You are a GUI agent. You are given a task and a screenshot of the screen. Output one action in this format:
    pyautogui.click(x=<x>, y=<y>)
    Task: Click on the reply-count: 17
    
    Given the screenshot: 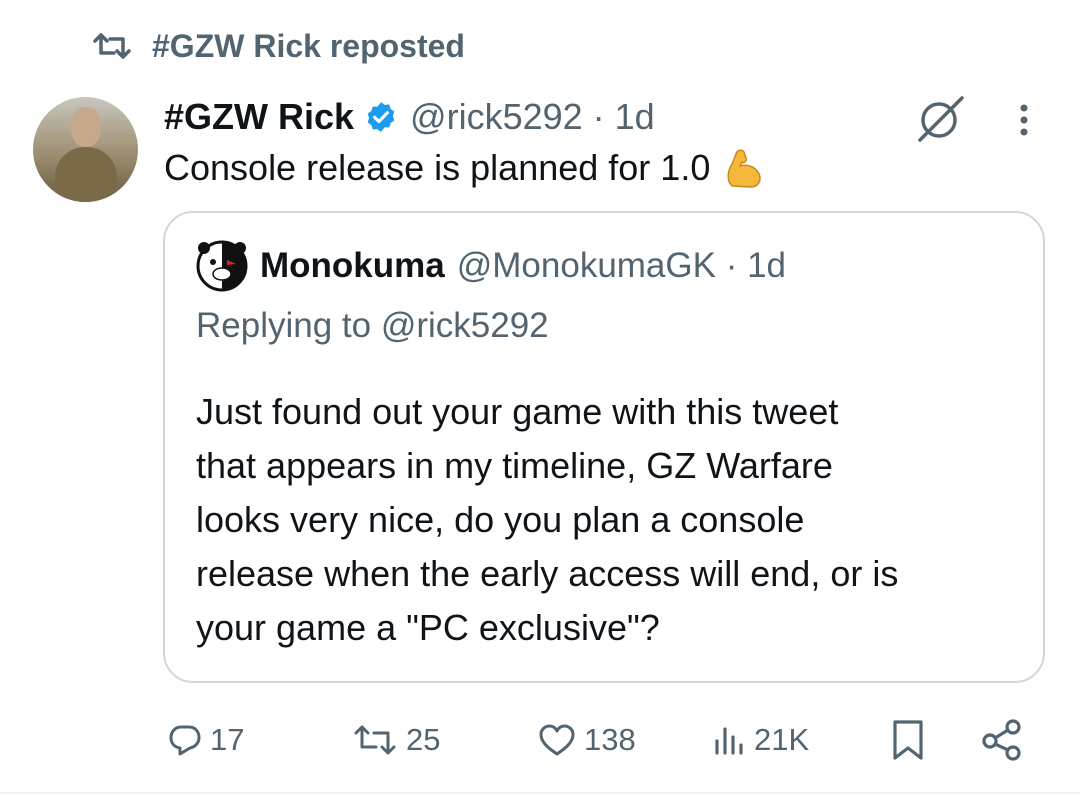 What is the action you would take?
    pyautogui.click(x=227, y=739)
    